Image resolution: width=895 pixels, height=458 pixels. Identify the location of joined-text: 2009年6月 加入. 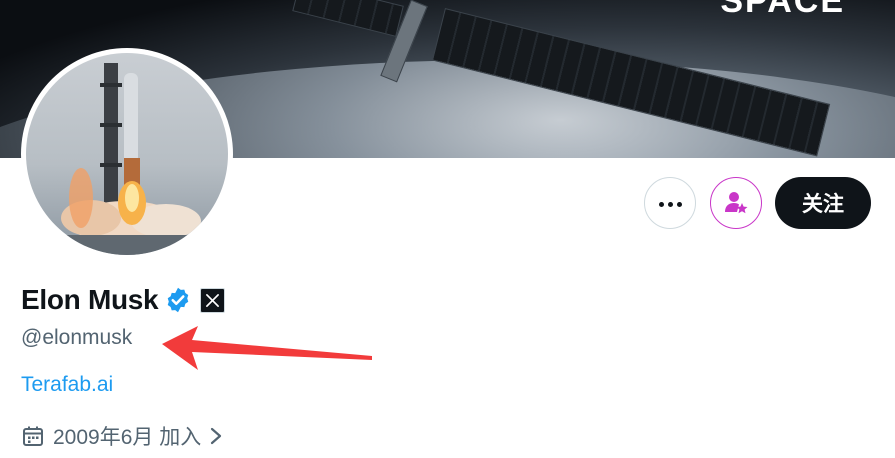
(127, 437).